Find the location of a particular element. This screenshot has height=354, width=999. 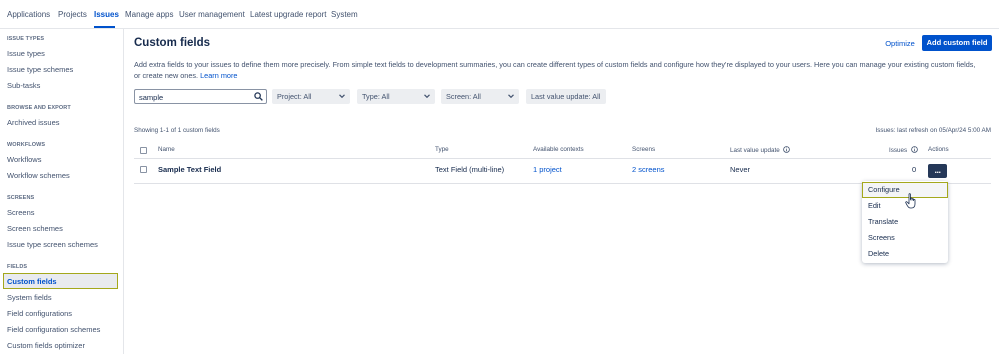

screen-filter-label: Screen: All is located at coordinates (463, 96).